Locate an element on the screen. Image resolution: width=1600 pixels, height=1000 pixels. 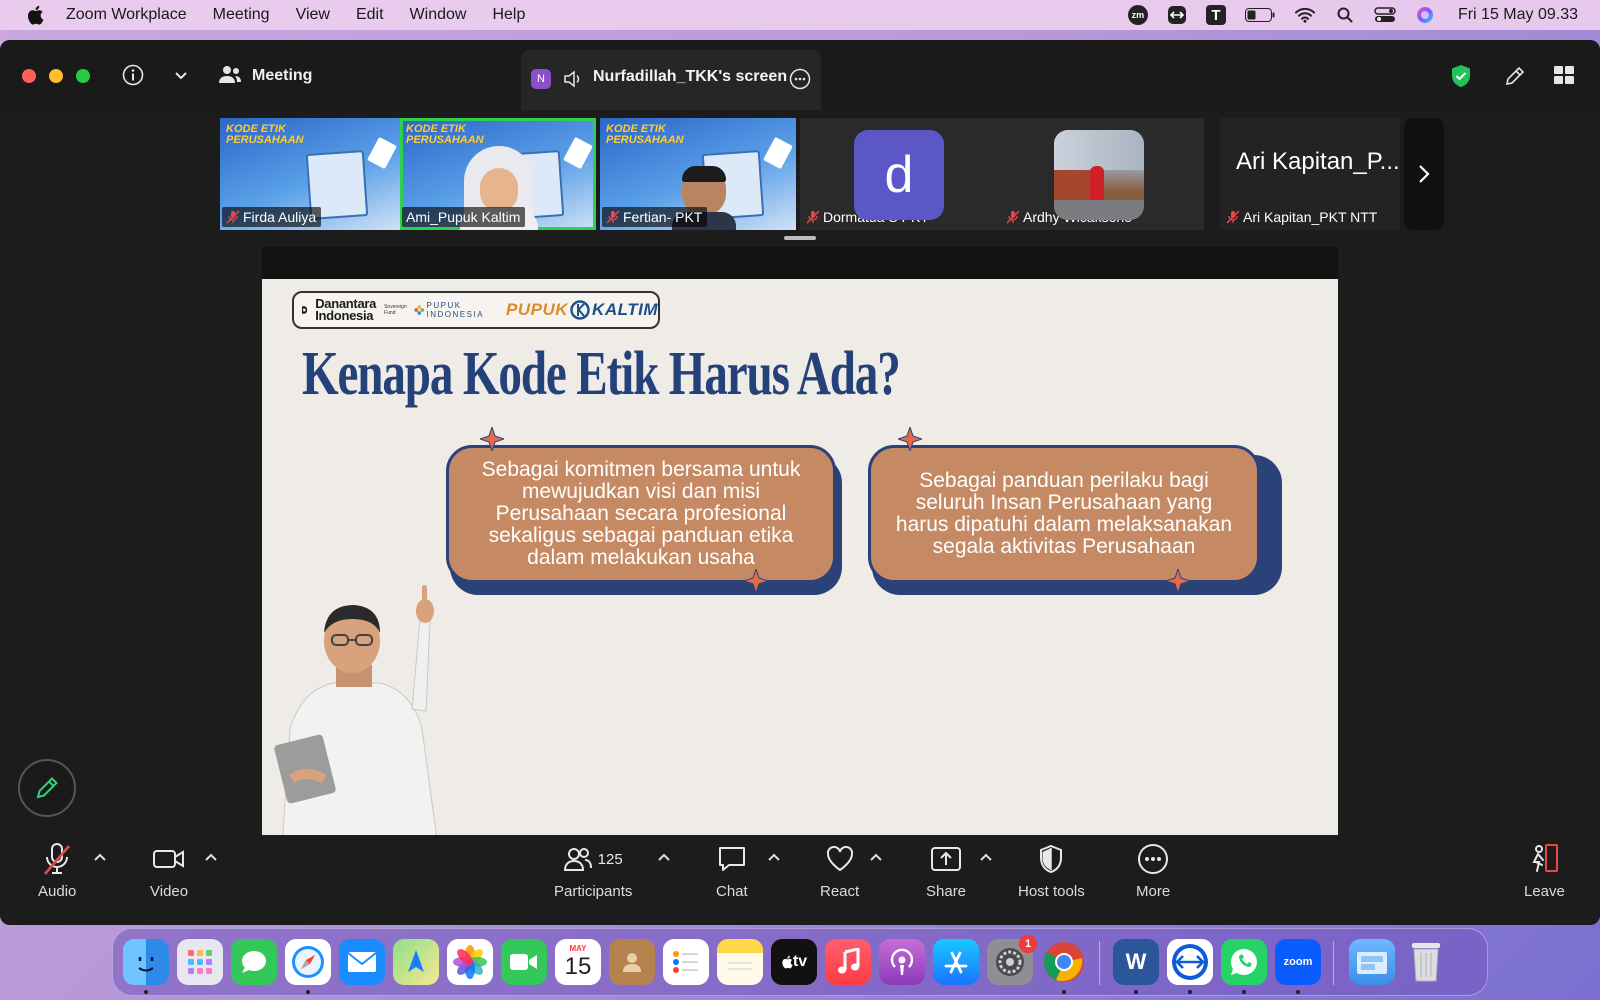
more-button: More is located at coordinates (1153, 869).